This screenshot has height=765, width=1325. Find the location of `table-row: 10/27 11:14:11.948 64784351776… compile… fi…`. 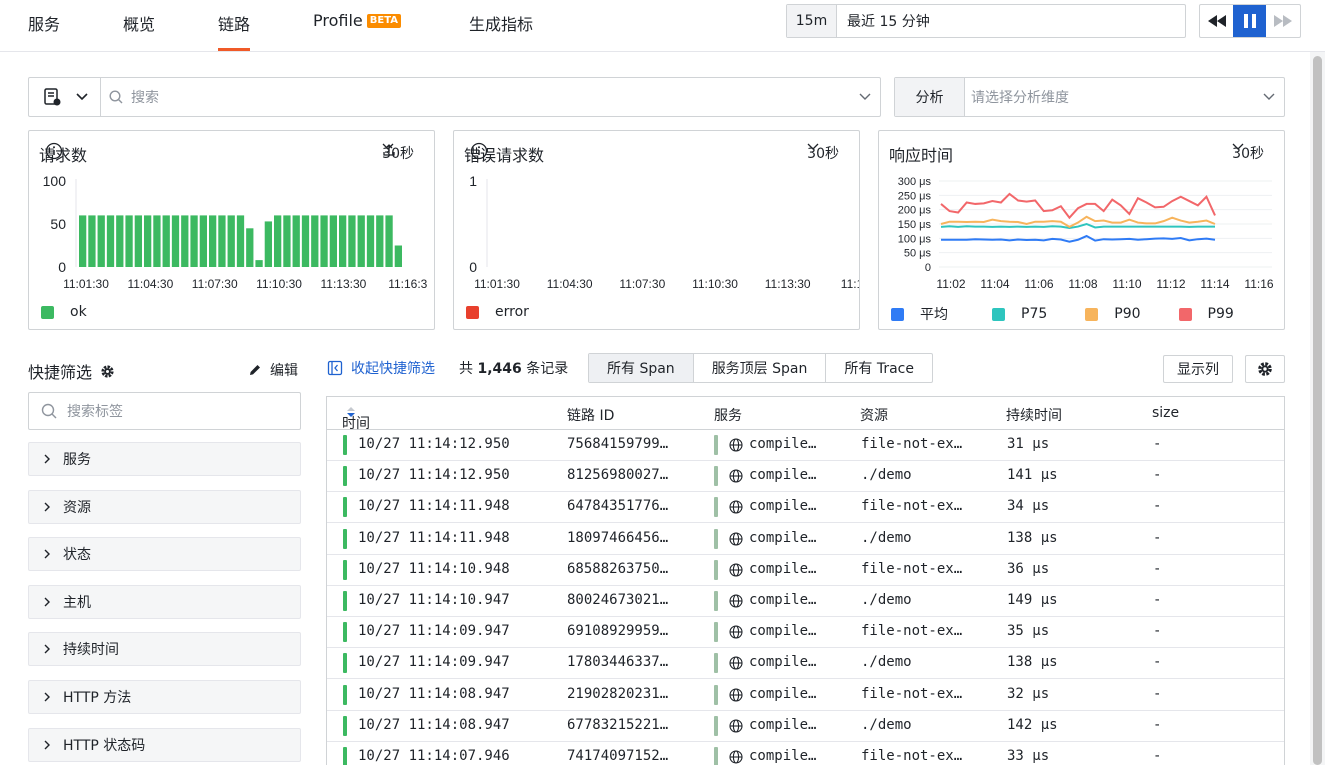

table-row: 10/27 11:14:11.948 64784351776… compile… fi… is located at coordinates (805, 508).